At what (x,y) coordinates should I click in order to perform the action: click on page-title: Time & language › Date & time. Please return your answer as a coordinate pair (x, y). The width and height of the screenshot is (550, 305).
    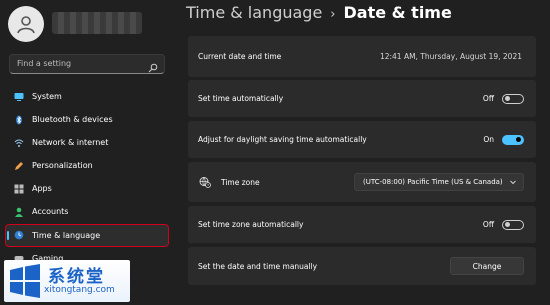
    Looking at the image, I should click on (319, 12).